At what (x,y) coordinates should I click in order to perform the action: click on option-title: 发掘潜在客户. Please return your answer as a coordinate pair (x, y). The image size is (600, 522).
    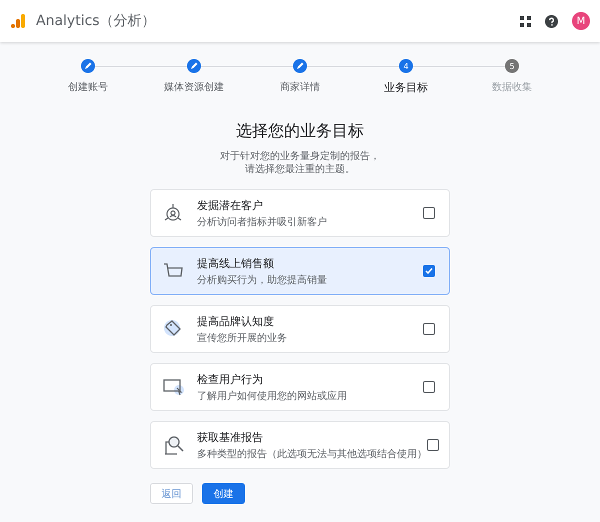
    Looking at the image, I should click on (230, 205).